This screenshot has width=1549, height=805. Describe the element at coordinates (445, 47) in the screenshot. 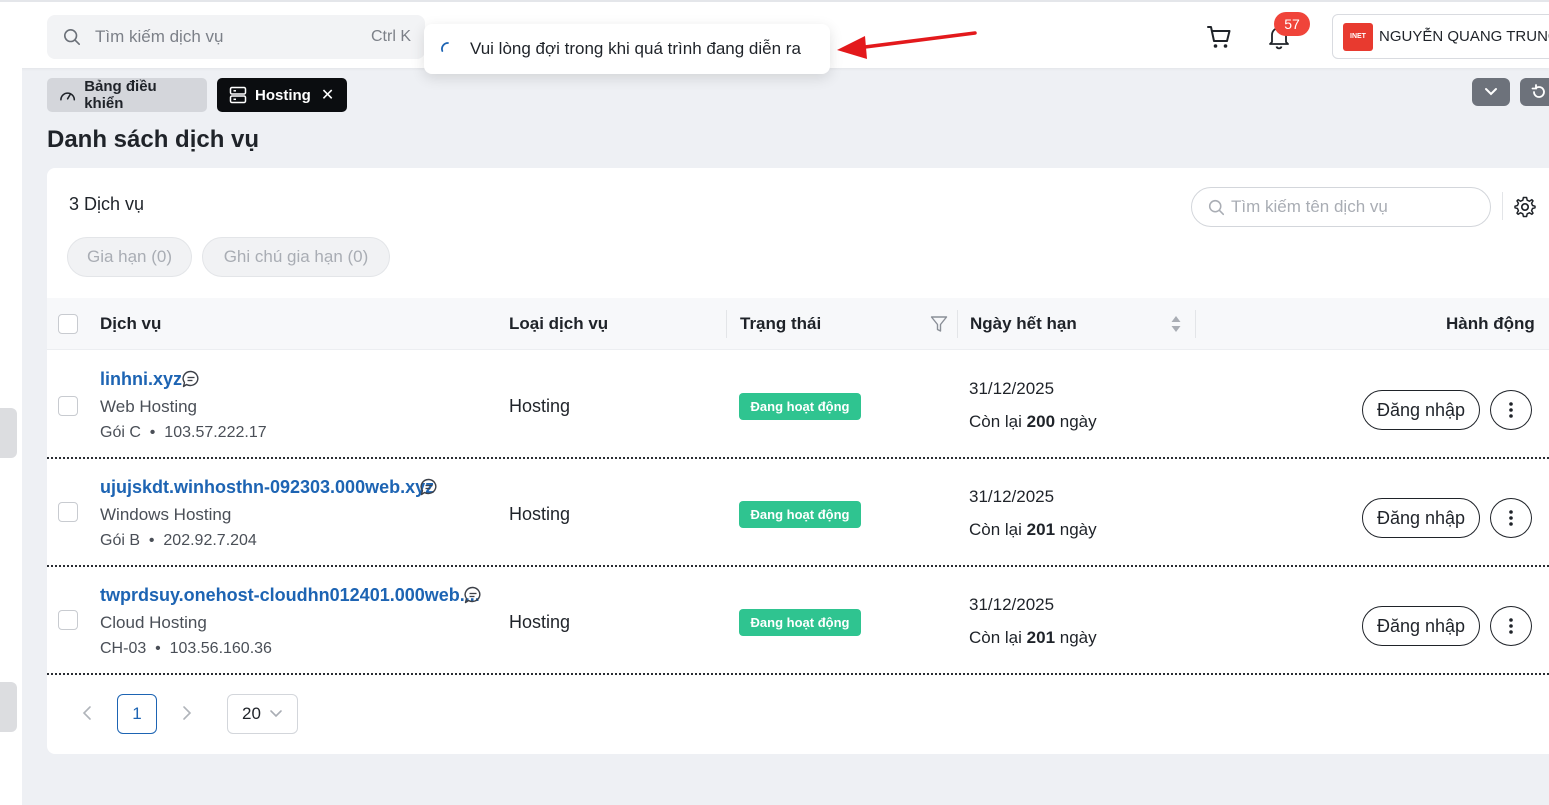

I see `loading-spinner-icon` at that location.